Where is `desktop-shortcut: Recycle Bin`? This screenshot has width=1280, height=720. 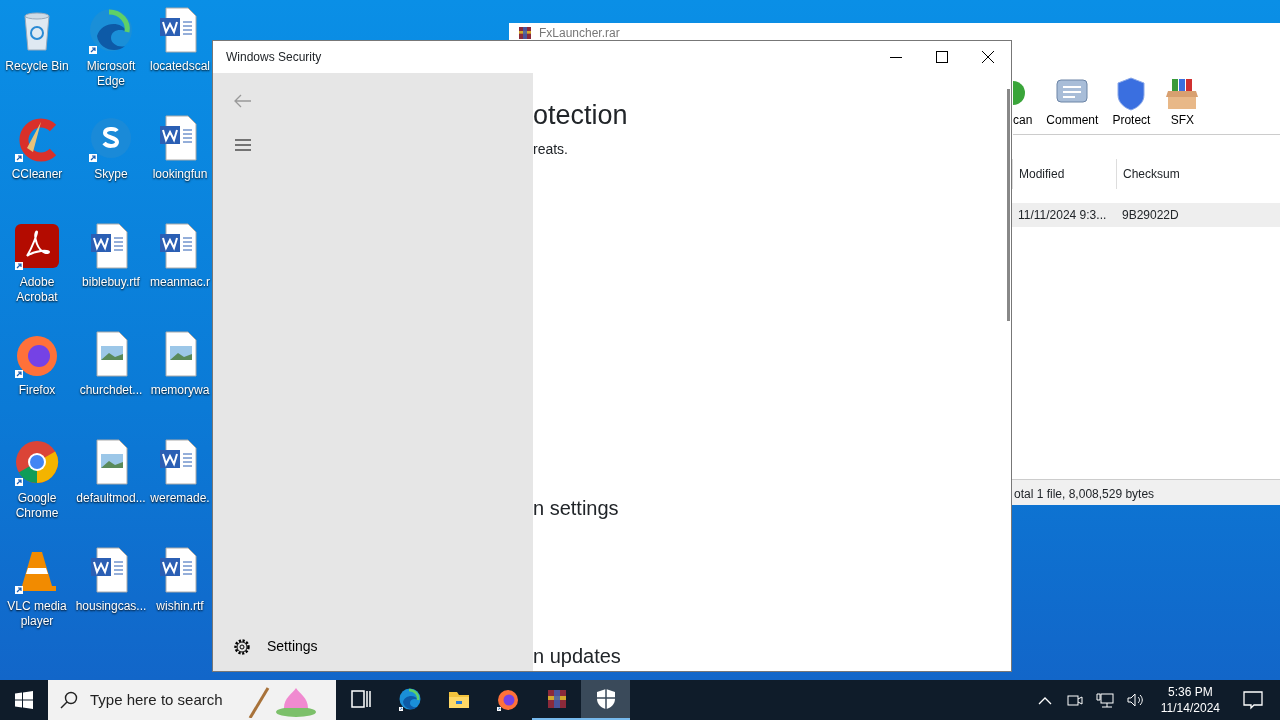 desktop-shortcut: Recycle Bin is located at coordinates (37, 60).